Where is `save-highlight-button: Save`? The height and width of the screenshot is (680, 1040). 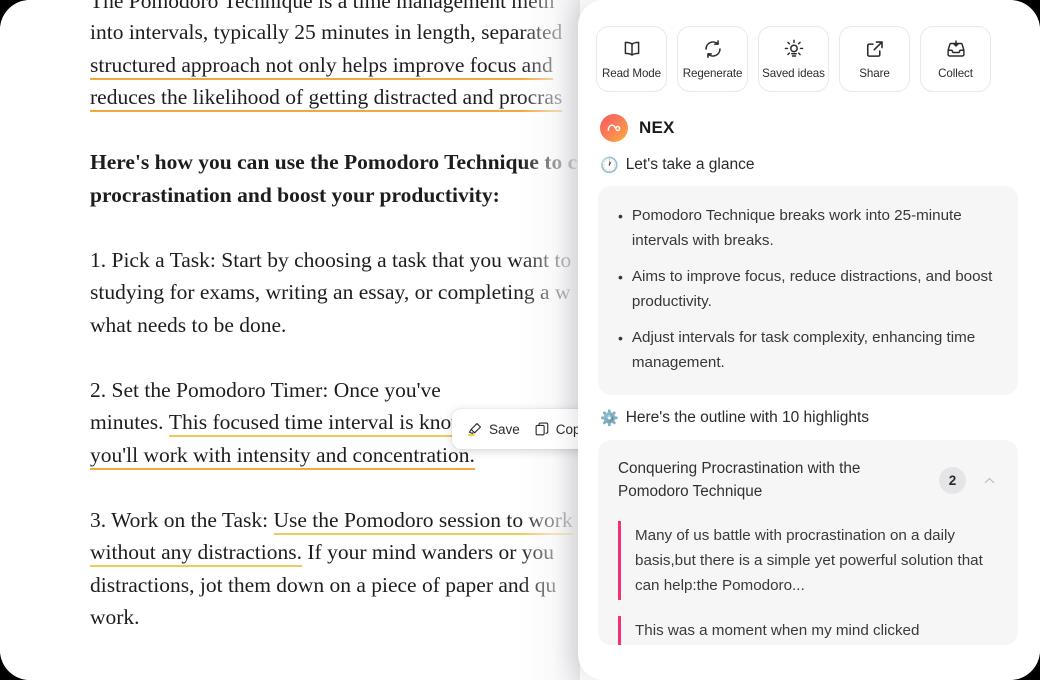 save-highlight-button: Save is located at coordinates (493, 429).